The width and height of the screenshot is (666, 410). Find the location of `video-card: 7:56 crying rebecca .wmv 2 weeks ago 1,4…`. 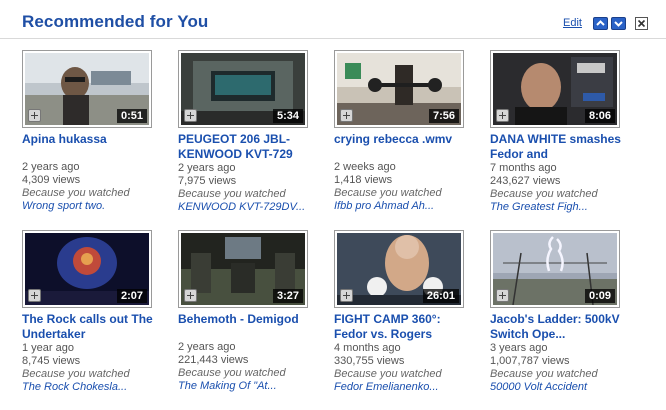

video-card: 7:56 crying rebecca .wmv 2 weeks ago 1,4… is located at coordinates (406, 131).